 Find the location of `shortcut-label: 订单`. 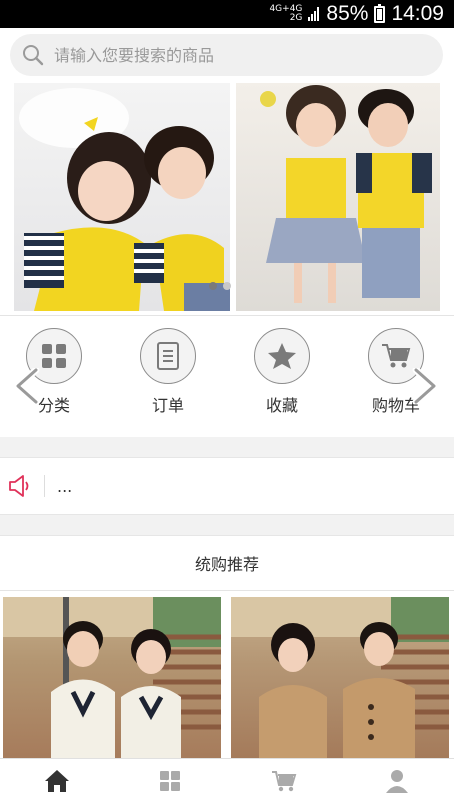

shortcut-label: 订单 is located at coordinates (167, 405).